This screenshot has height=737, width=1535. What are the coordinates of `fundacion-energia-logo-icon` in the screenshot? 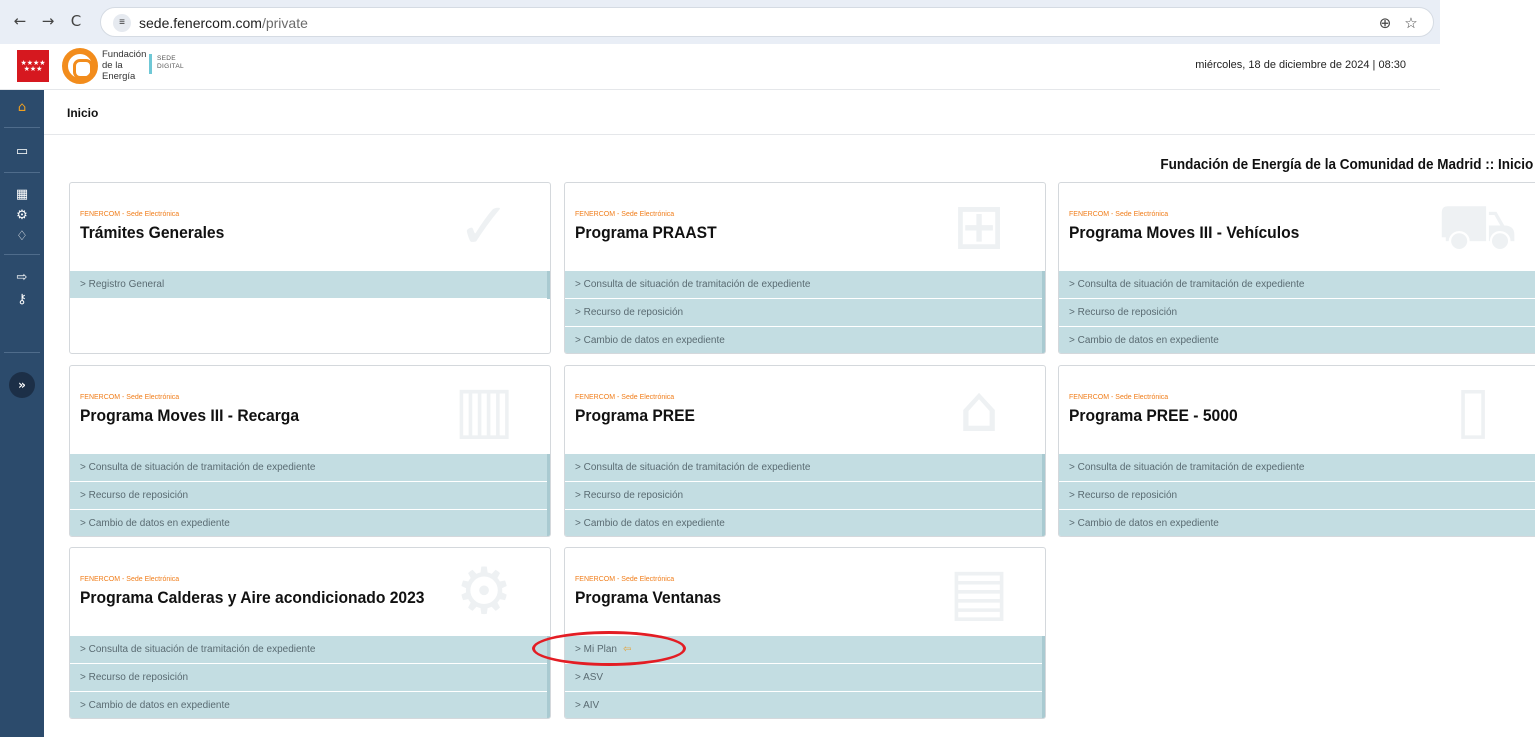 It's located at (80, 66).